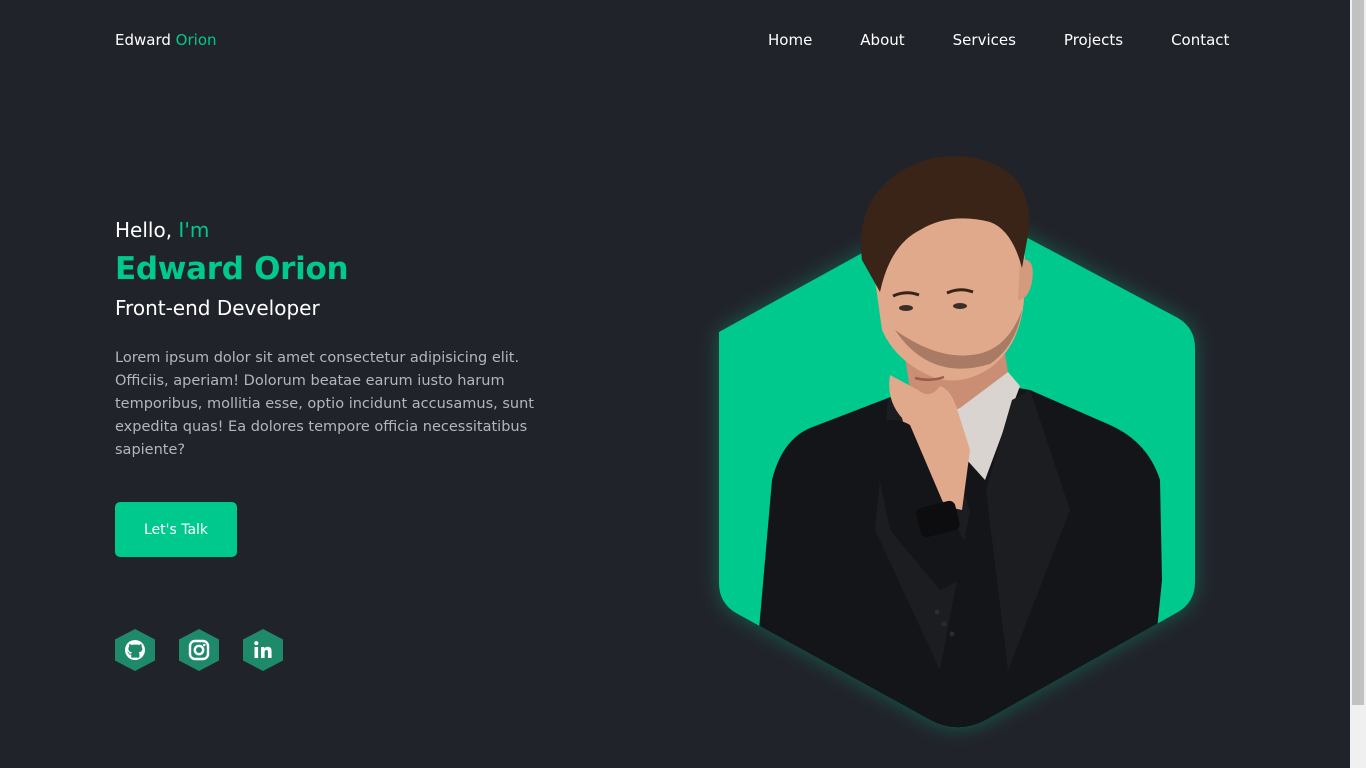 The width and height of the screenshot is (1366, 768). I want to click on instagram-link, so click(199, 650).